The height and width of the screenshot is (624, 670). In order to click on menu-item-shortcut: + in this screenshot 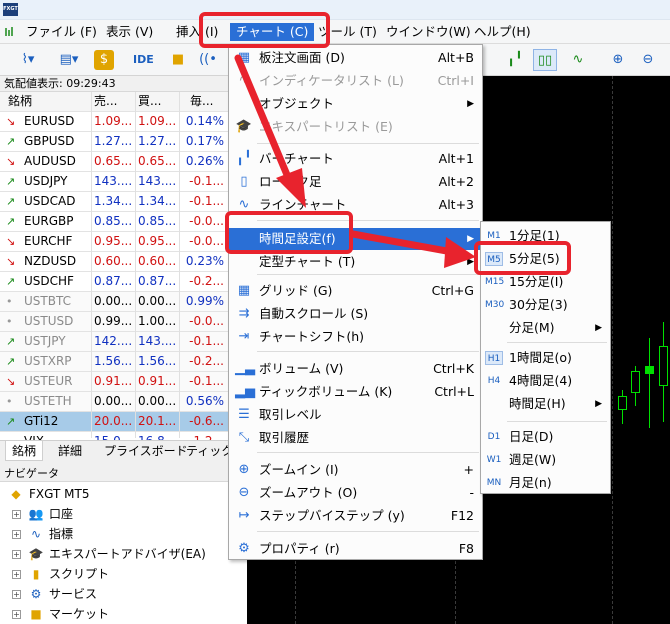, I will do `click(468, 469)`.